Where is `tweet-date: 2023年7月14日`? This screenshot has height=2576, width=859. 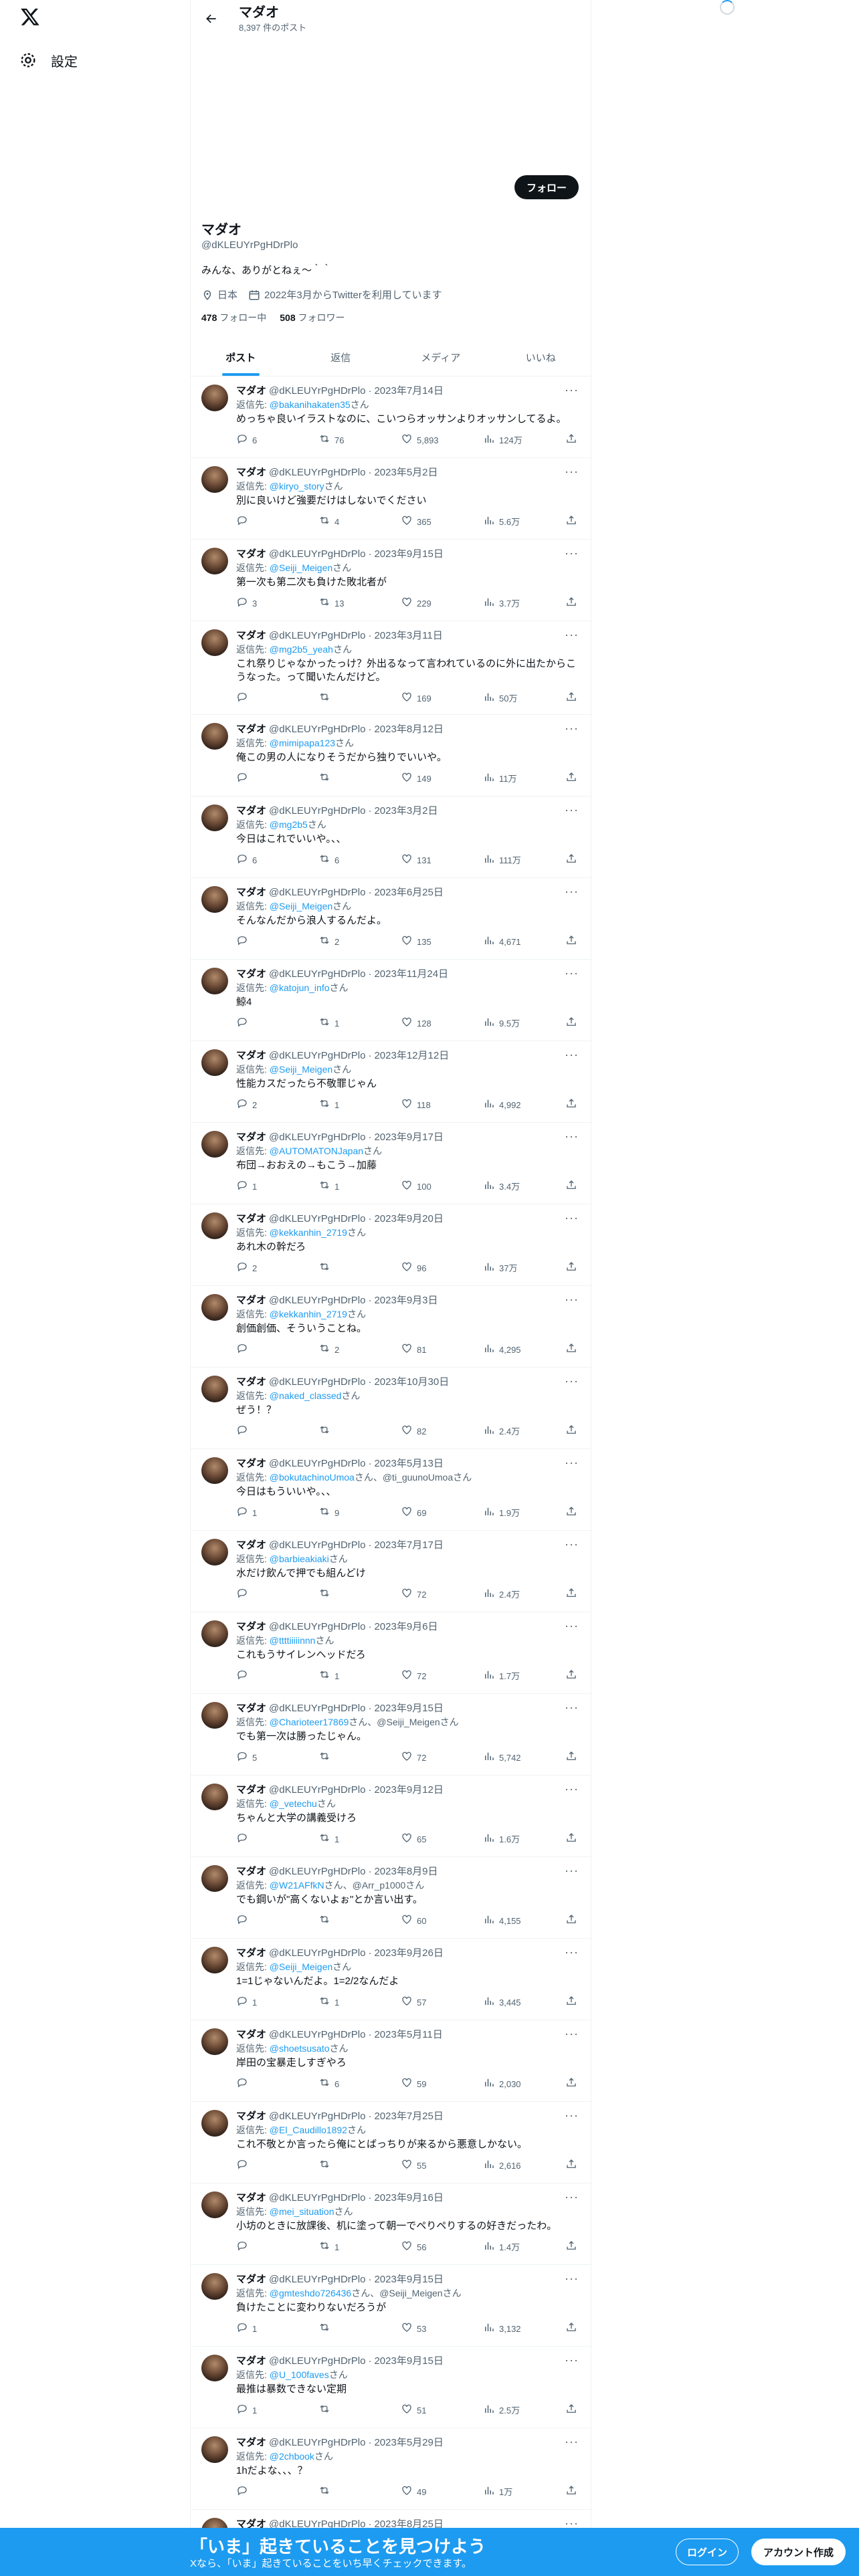 tweet-date: 2023年7月14日 is located at coordinates (408, 392).